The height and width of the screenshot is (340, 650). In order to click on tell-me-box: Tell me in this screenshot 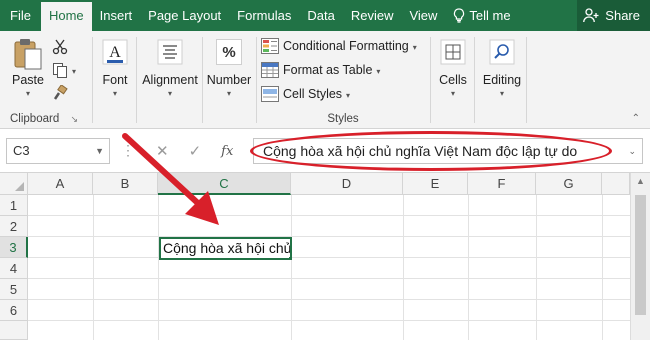, I will do `click(481, 15)`.